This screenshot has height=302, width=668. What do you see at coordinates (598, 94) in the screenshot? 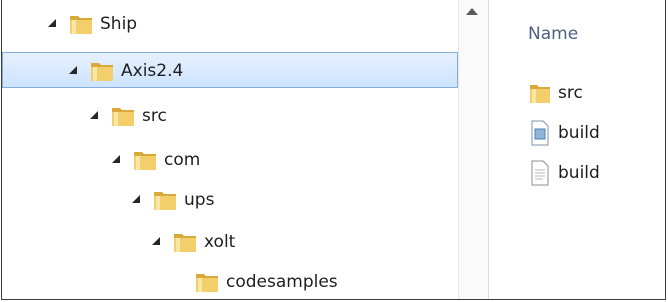
I see `list-item-src: src` at bounding box center [598, 94].